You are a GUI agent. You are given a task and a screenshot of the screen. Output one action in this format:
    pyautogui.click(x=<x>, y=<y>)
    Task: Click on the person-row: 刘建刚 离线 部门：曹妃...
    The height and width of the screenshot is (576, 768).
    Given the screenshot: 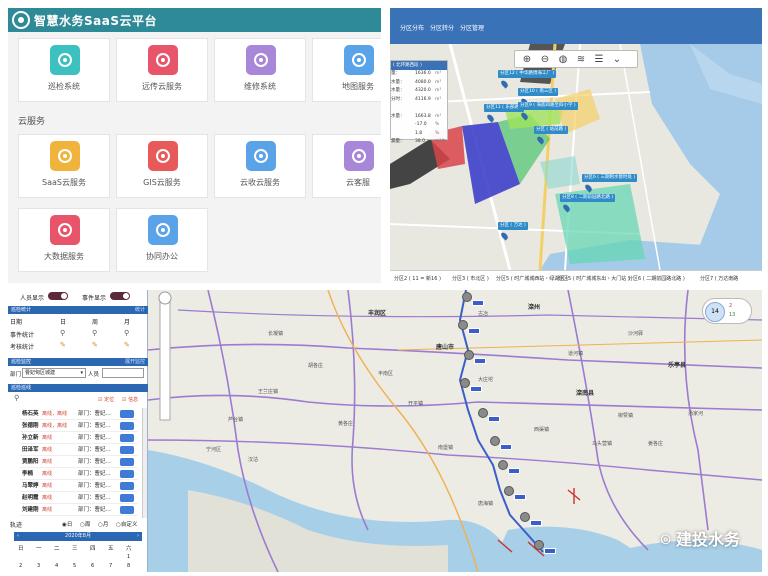 What is the action you would take?
    pyautogui.click(x=79, y=510)
    